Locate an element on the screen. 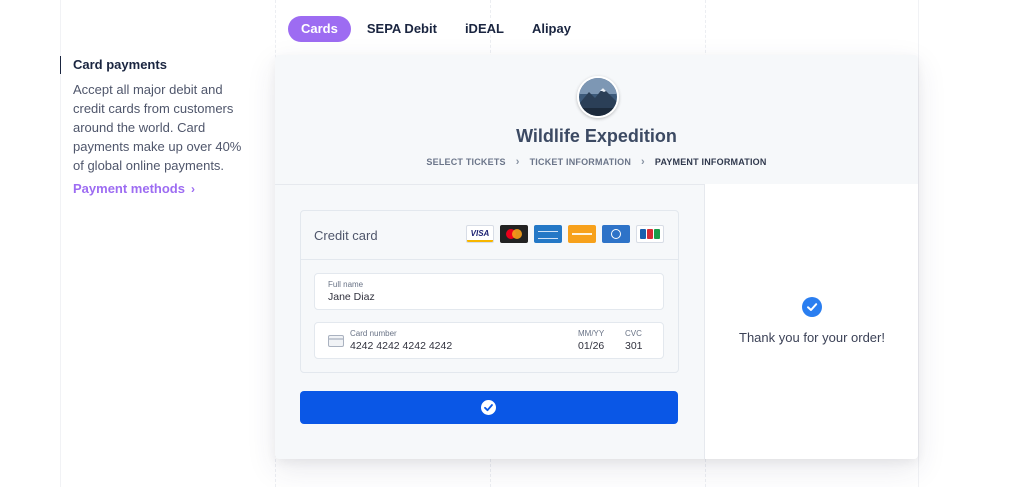  section-title: Card payments is located at coordinates (155, 65).